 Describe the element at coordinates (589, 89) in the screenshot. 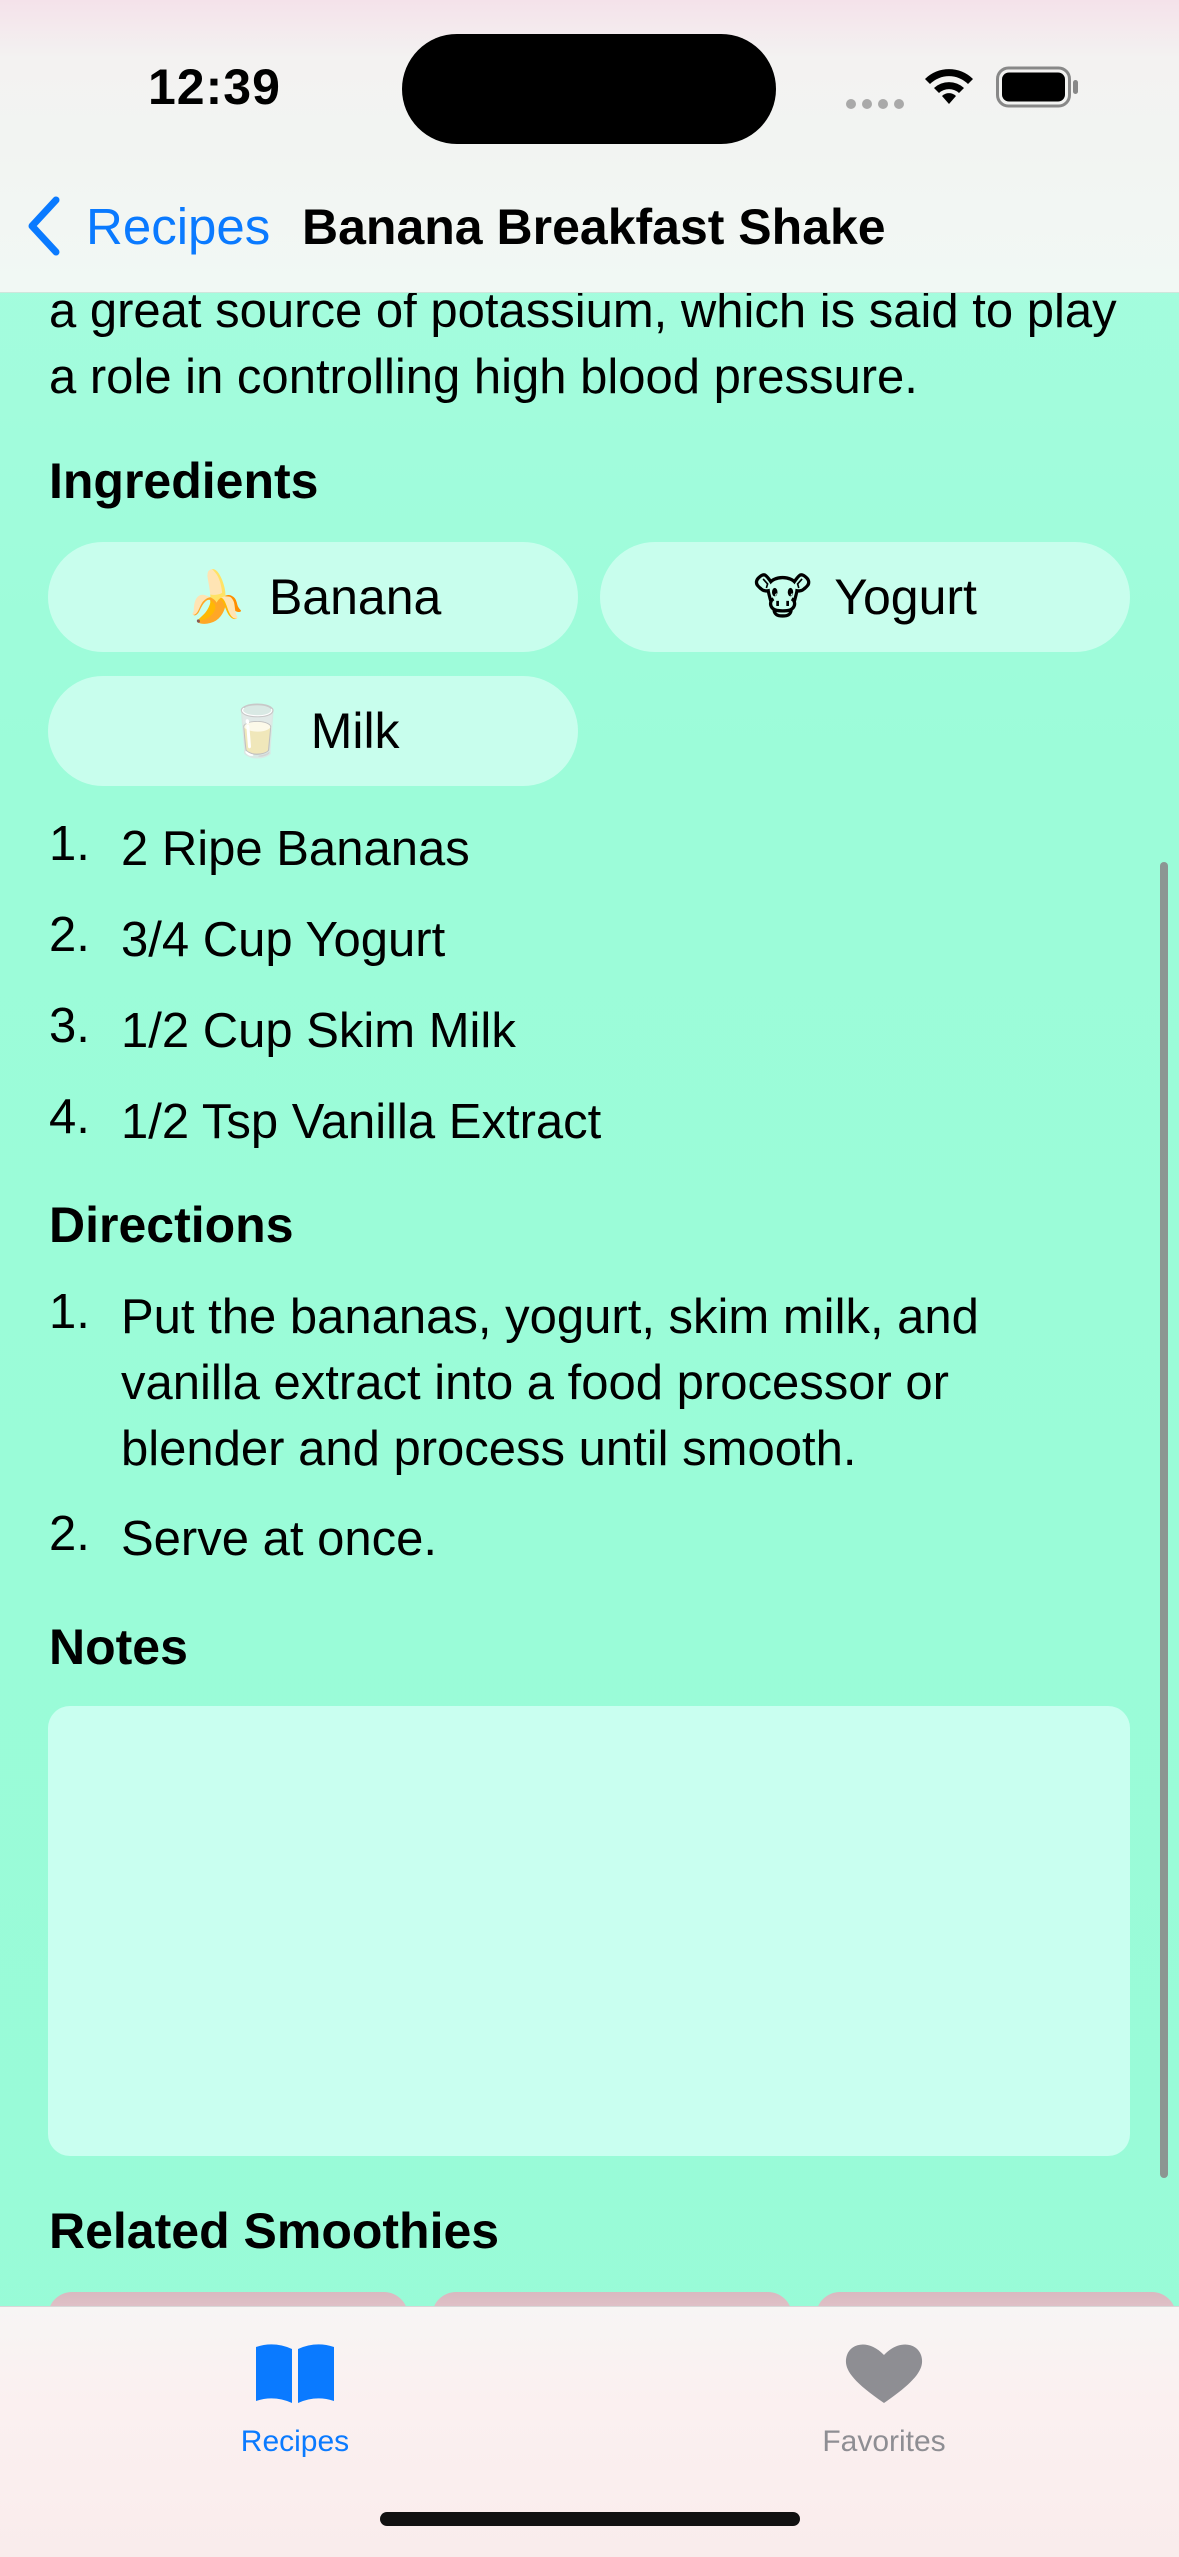

I see `dynamic-island` at that location.